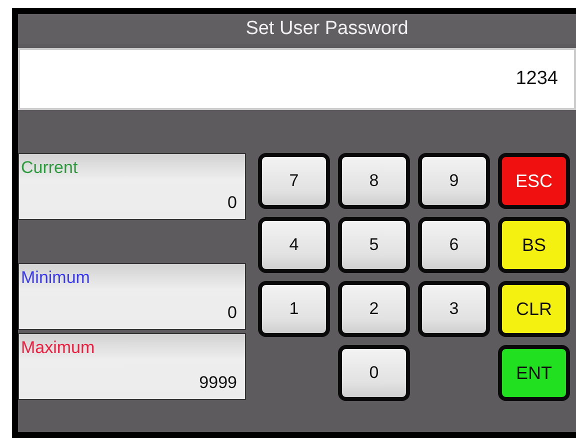 Image resolution: width=576 pixels, height=441 pixels. I want to click on digit-key: 9, so click(454, 181).